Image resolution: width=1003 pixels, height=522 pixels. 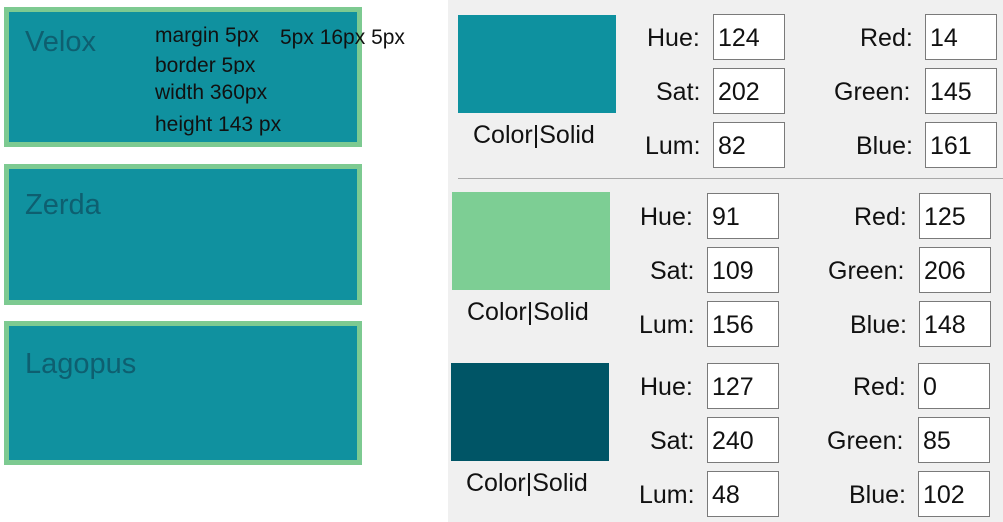 I want to click on annotation-margin: margin 5px, so click(x=207, y=35).